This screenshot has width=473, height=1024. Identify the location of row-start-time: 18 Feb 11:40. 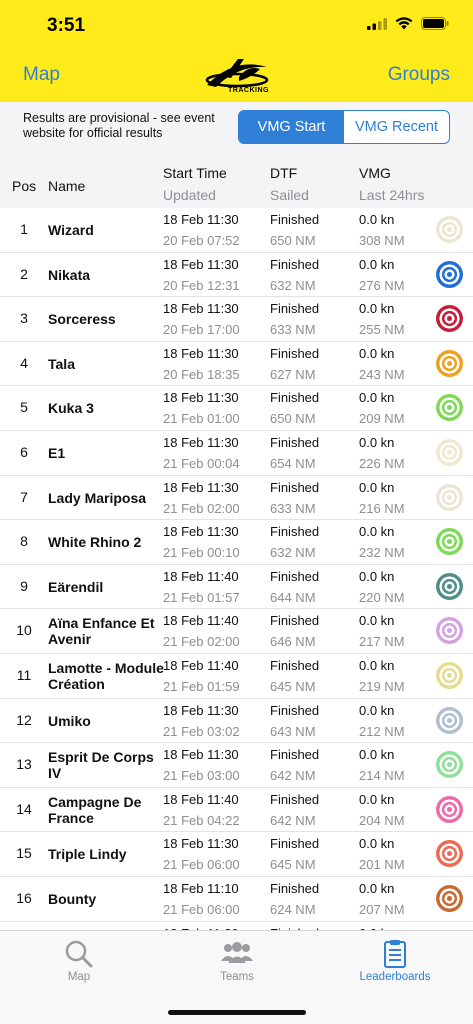
(201, 665).